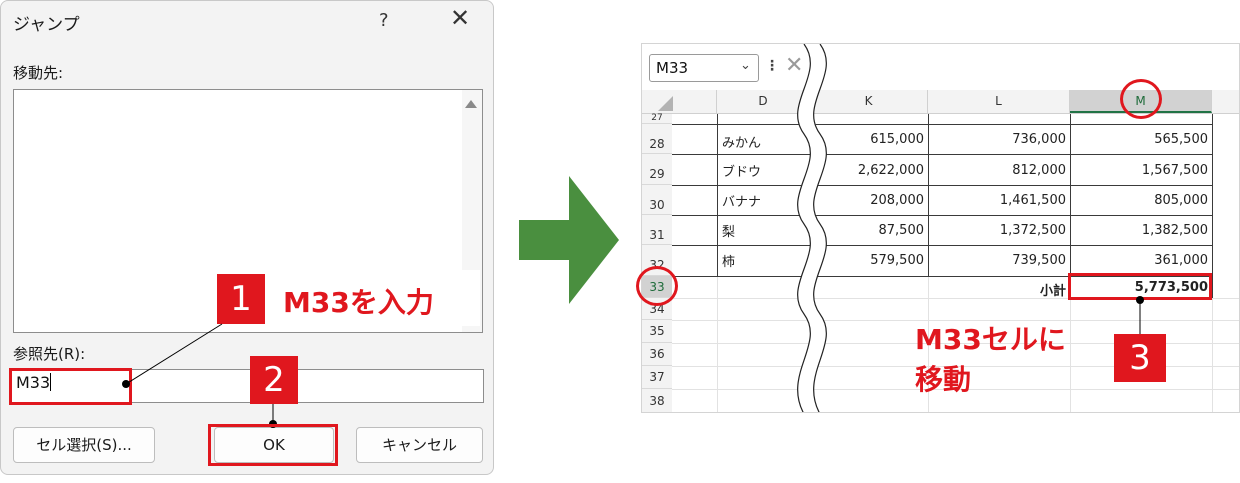 Image resolution: width=1240 pixels, height=483 pixels. What do you see at coordinates (999, 170) in the screenshot?
I see `cell-l: 812,000` at bounding box center [999, 170].